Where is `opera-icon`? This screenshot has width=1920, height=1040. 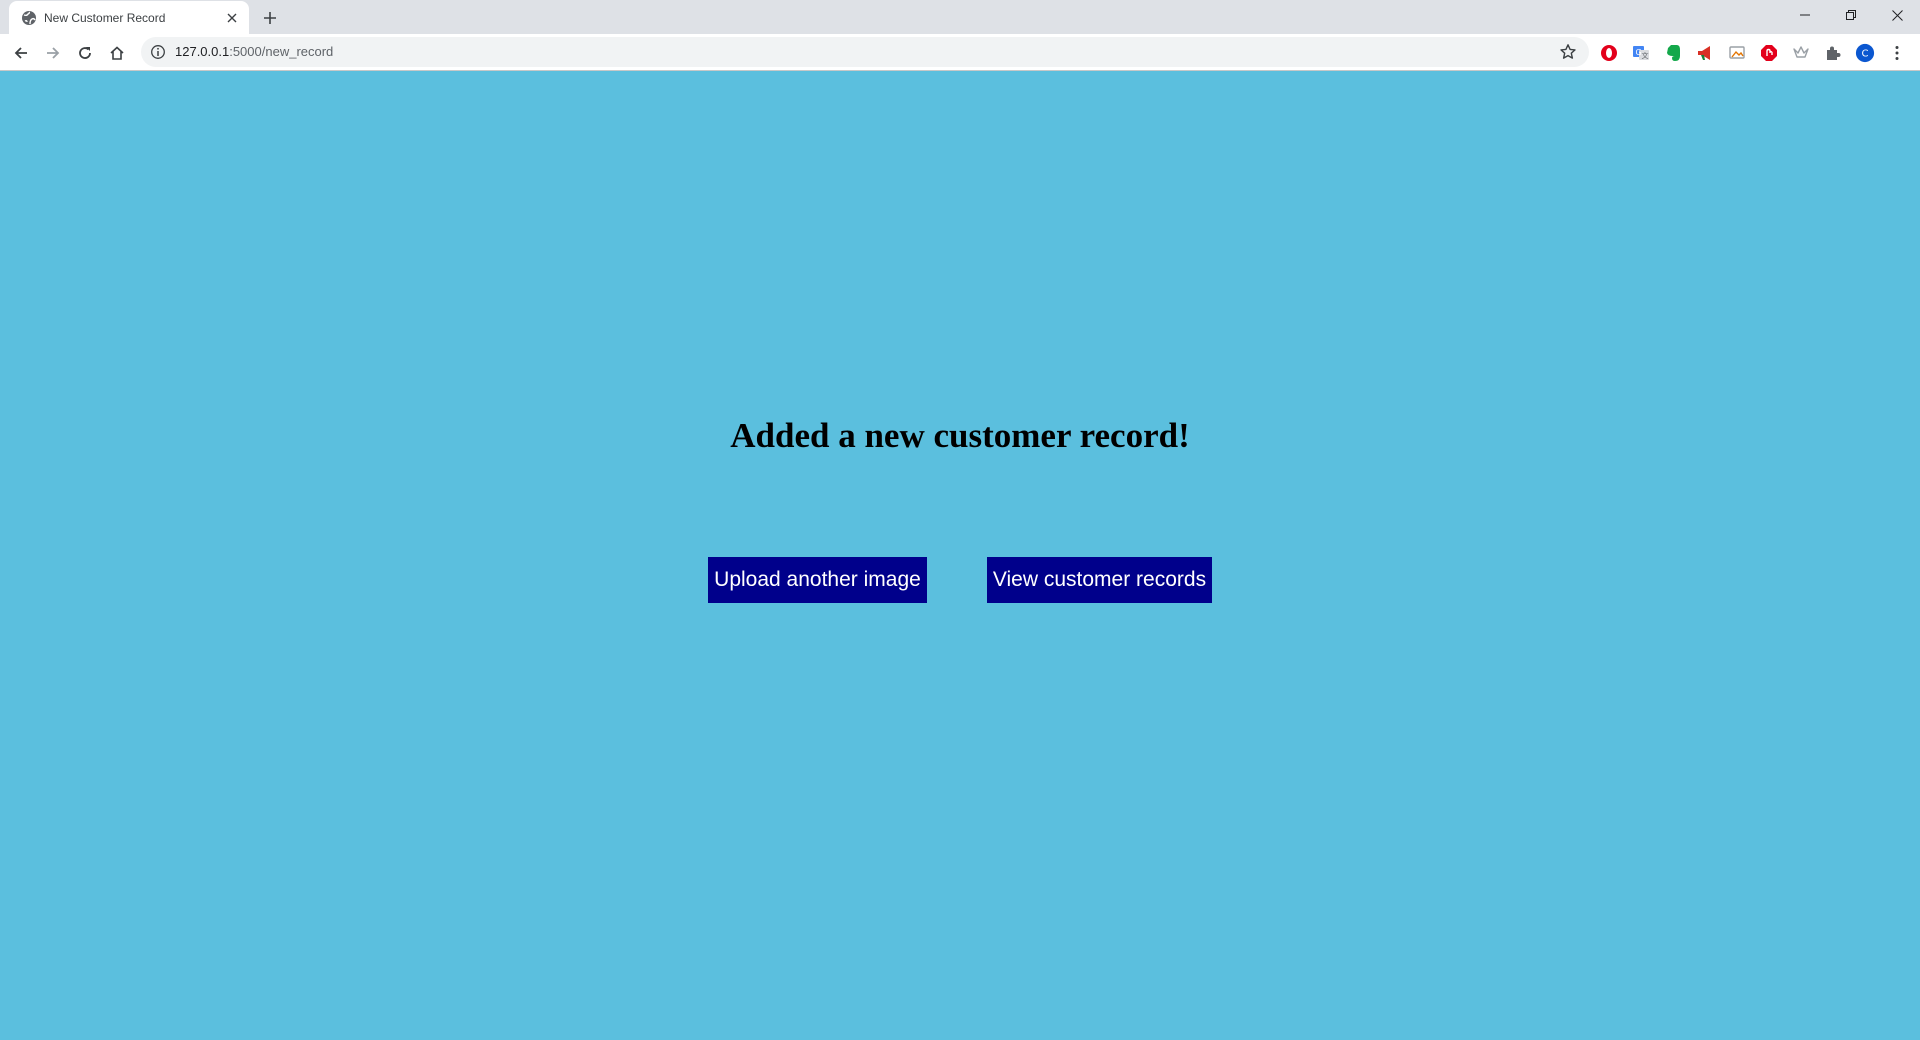
opera-icon is located at coordinates (1609, 53).